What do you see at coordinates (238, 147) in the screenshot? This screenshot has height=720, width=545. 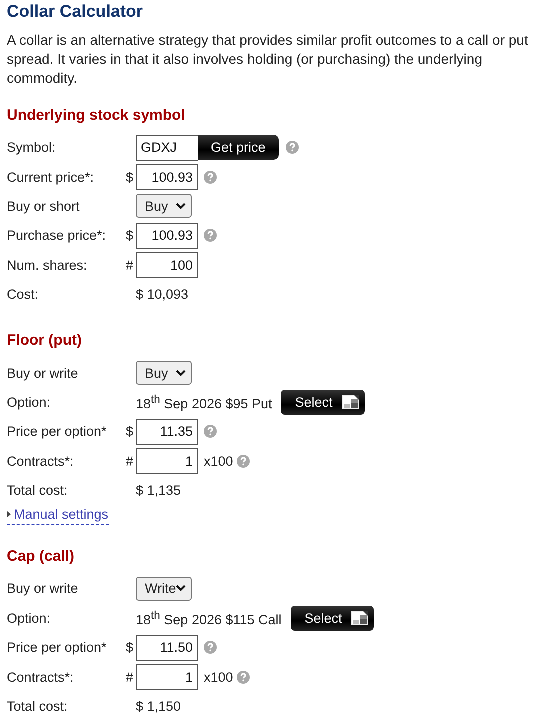 I see `get-price-button: Get price` at bounding box center [238, 147].